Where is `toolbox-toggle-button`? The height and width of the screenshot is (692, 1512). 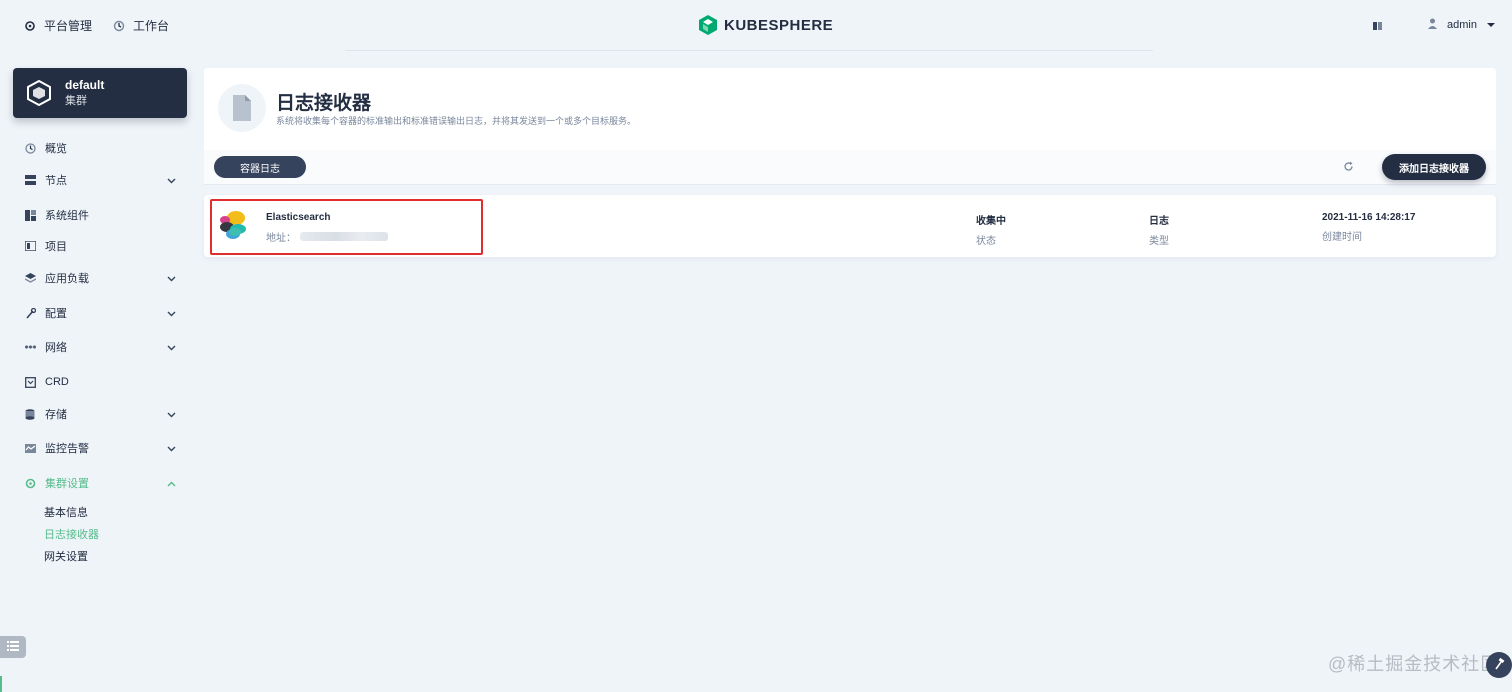 toolbox-toggle-button is located at coordinates (13, 647).